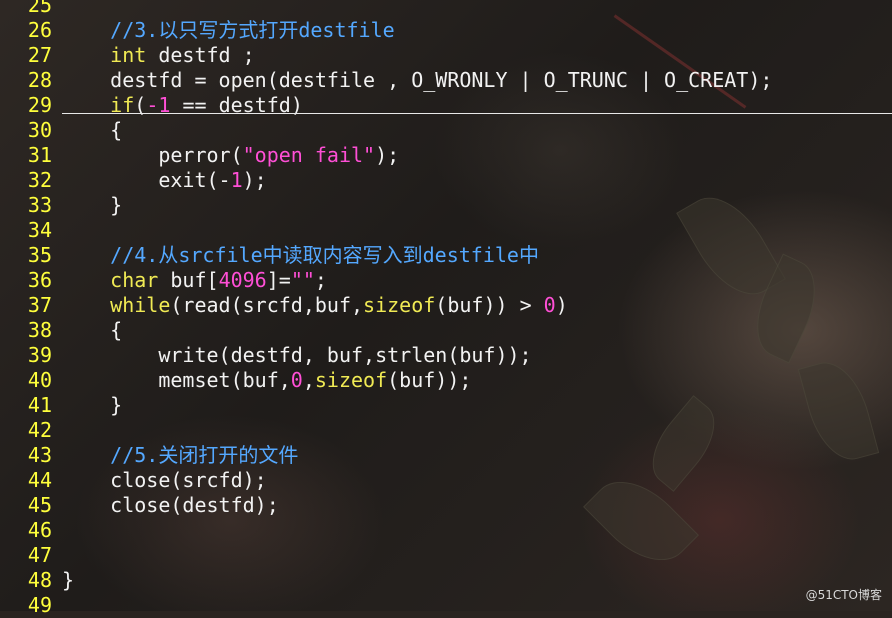 The height and width of the screenshot is (618, 892). What do you see at coordinates (843, 595) in the screenshot?
I see `watermark: @51CTO博客` at bounding box center [843, 595].